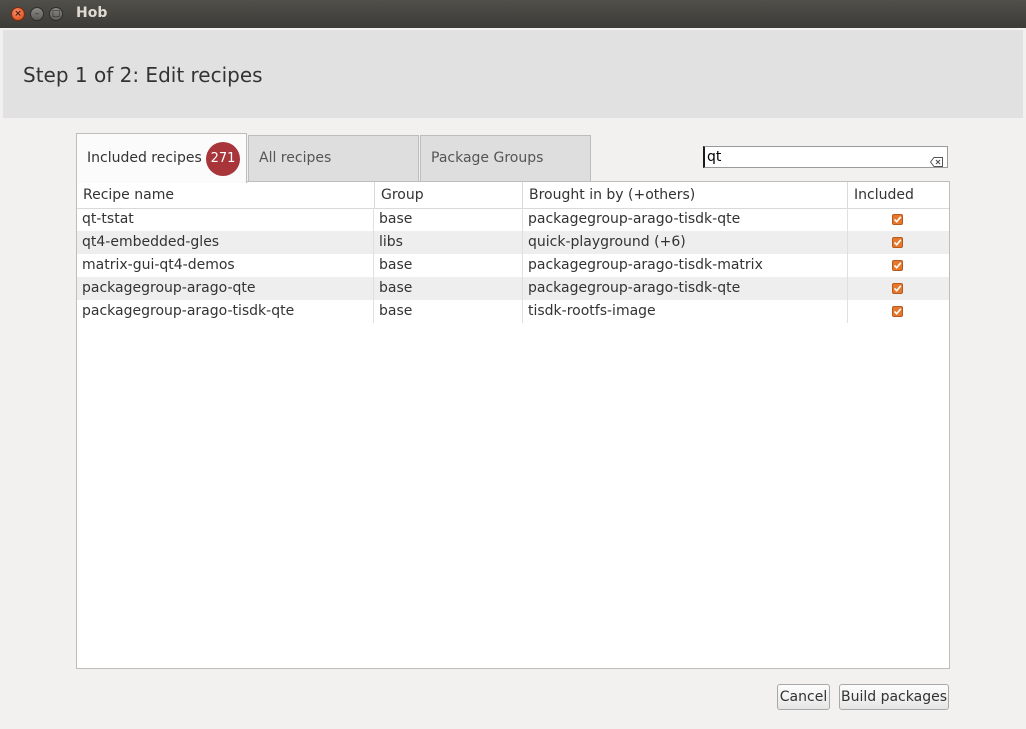 This screenshot has width=1026, height=729. Describe the element at coordinates (513, 74) in the screenshot. I see `step-header: Step 1 of 2: Edit recipes` at that location.